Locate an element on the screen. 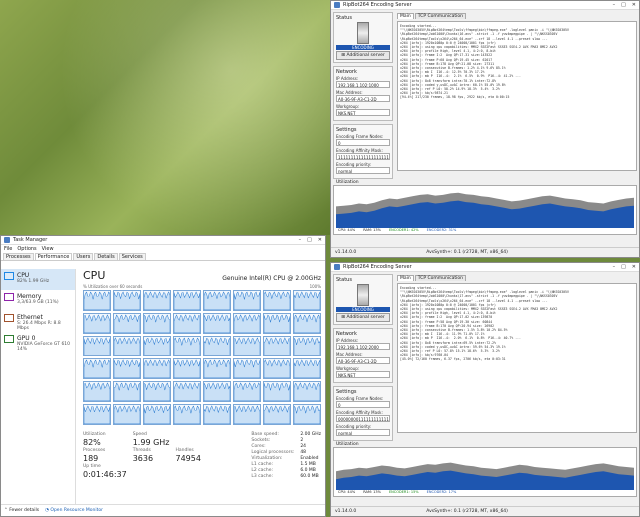 Image resolution: width=640 pixels, height=517 pixels. cpu-heading: CPU is located at coordinates (94, 275).